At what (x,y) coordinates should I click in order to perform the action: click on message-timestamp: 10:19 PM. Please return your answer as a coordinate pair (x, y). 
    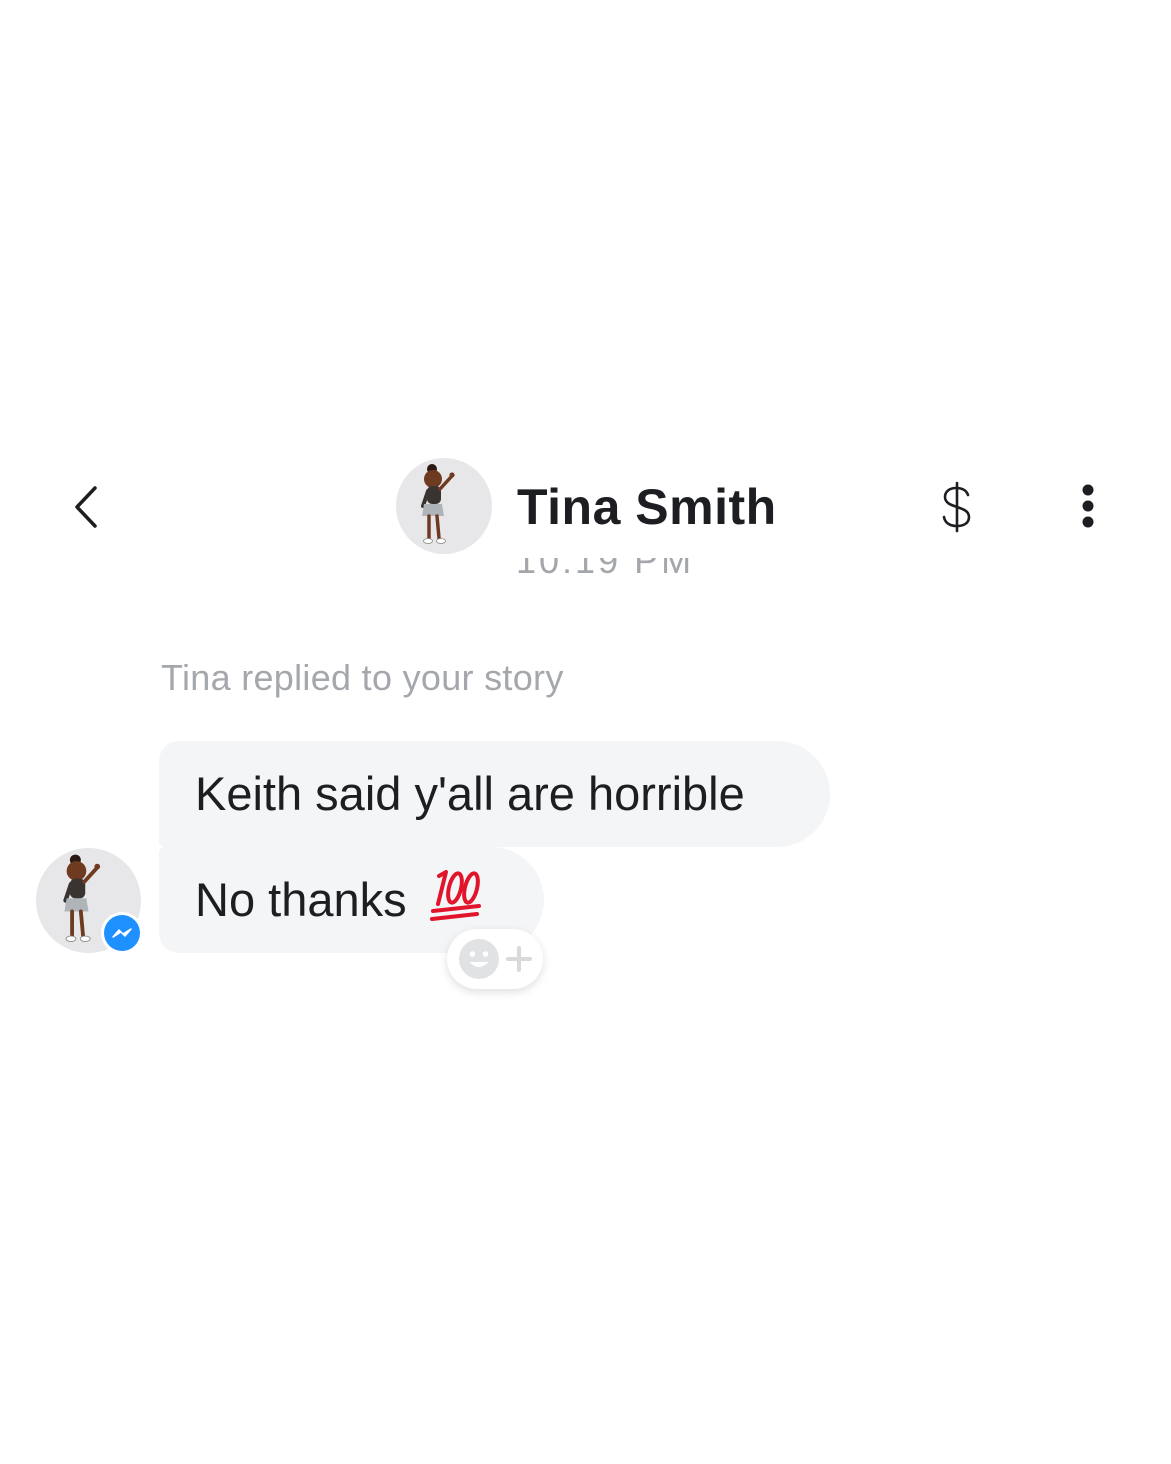
    Looking at the image, I should click on (605, 569).